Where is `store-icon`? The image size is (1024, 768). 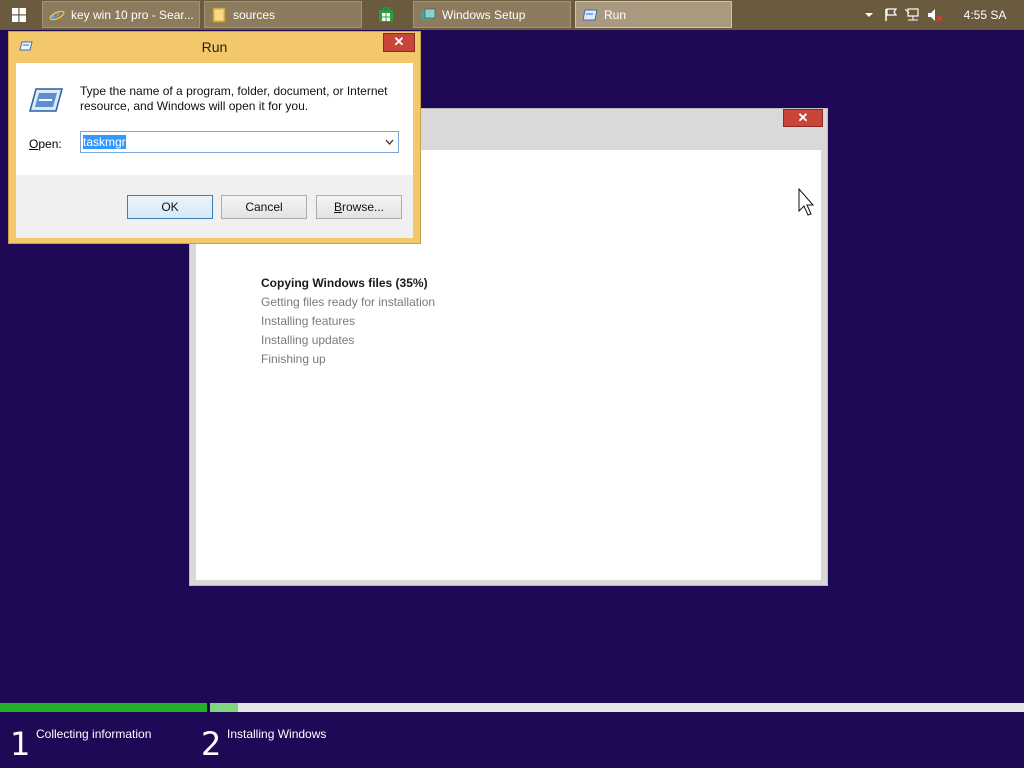
store-icon is located at coordinates (386, 14).